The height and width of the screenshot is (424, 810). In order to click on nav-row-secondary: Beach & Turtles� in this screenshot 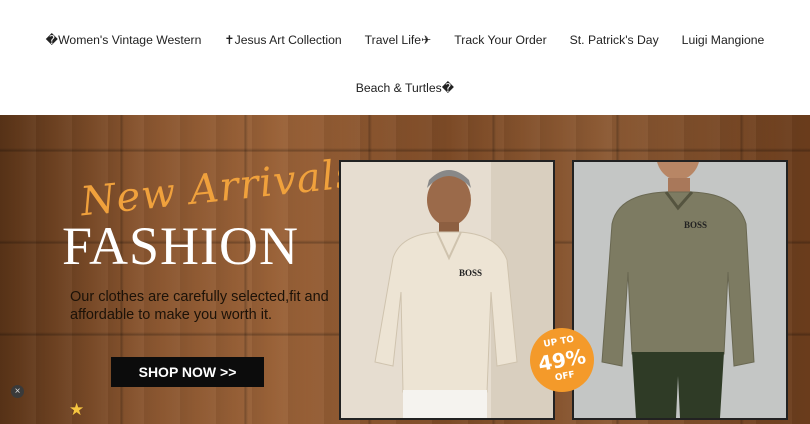, I will do `click(405, 88)`.